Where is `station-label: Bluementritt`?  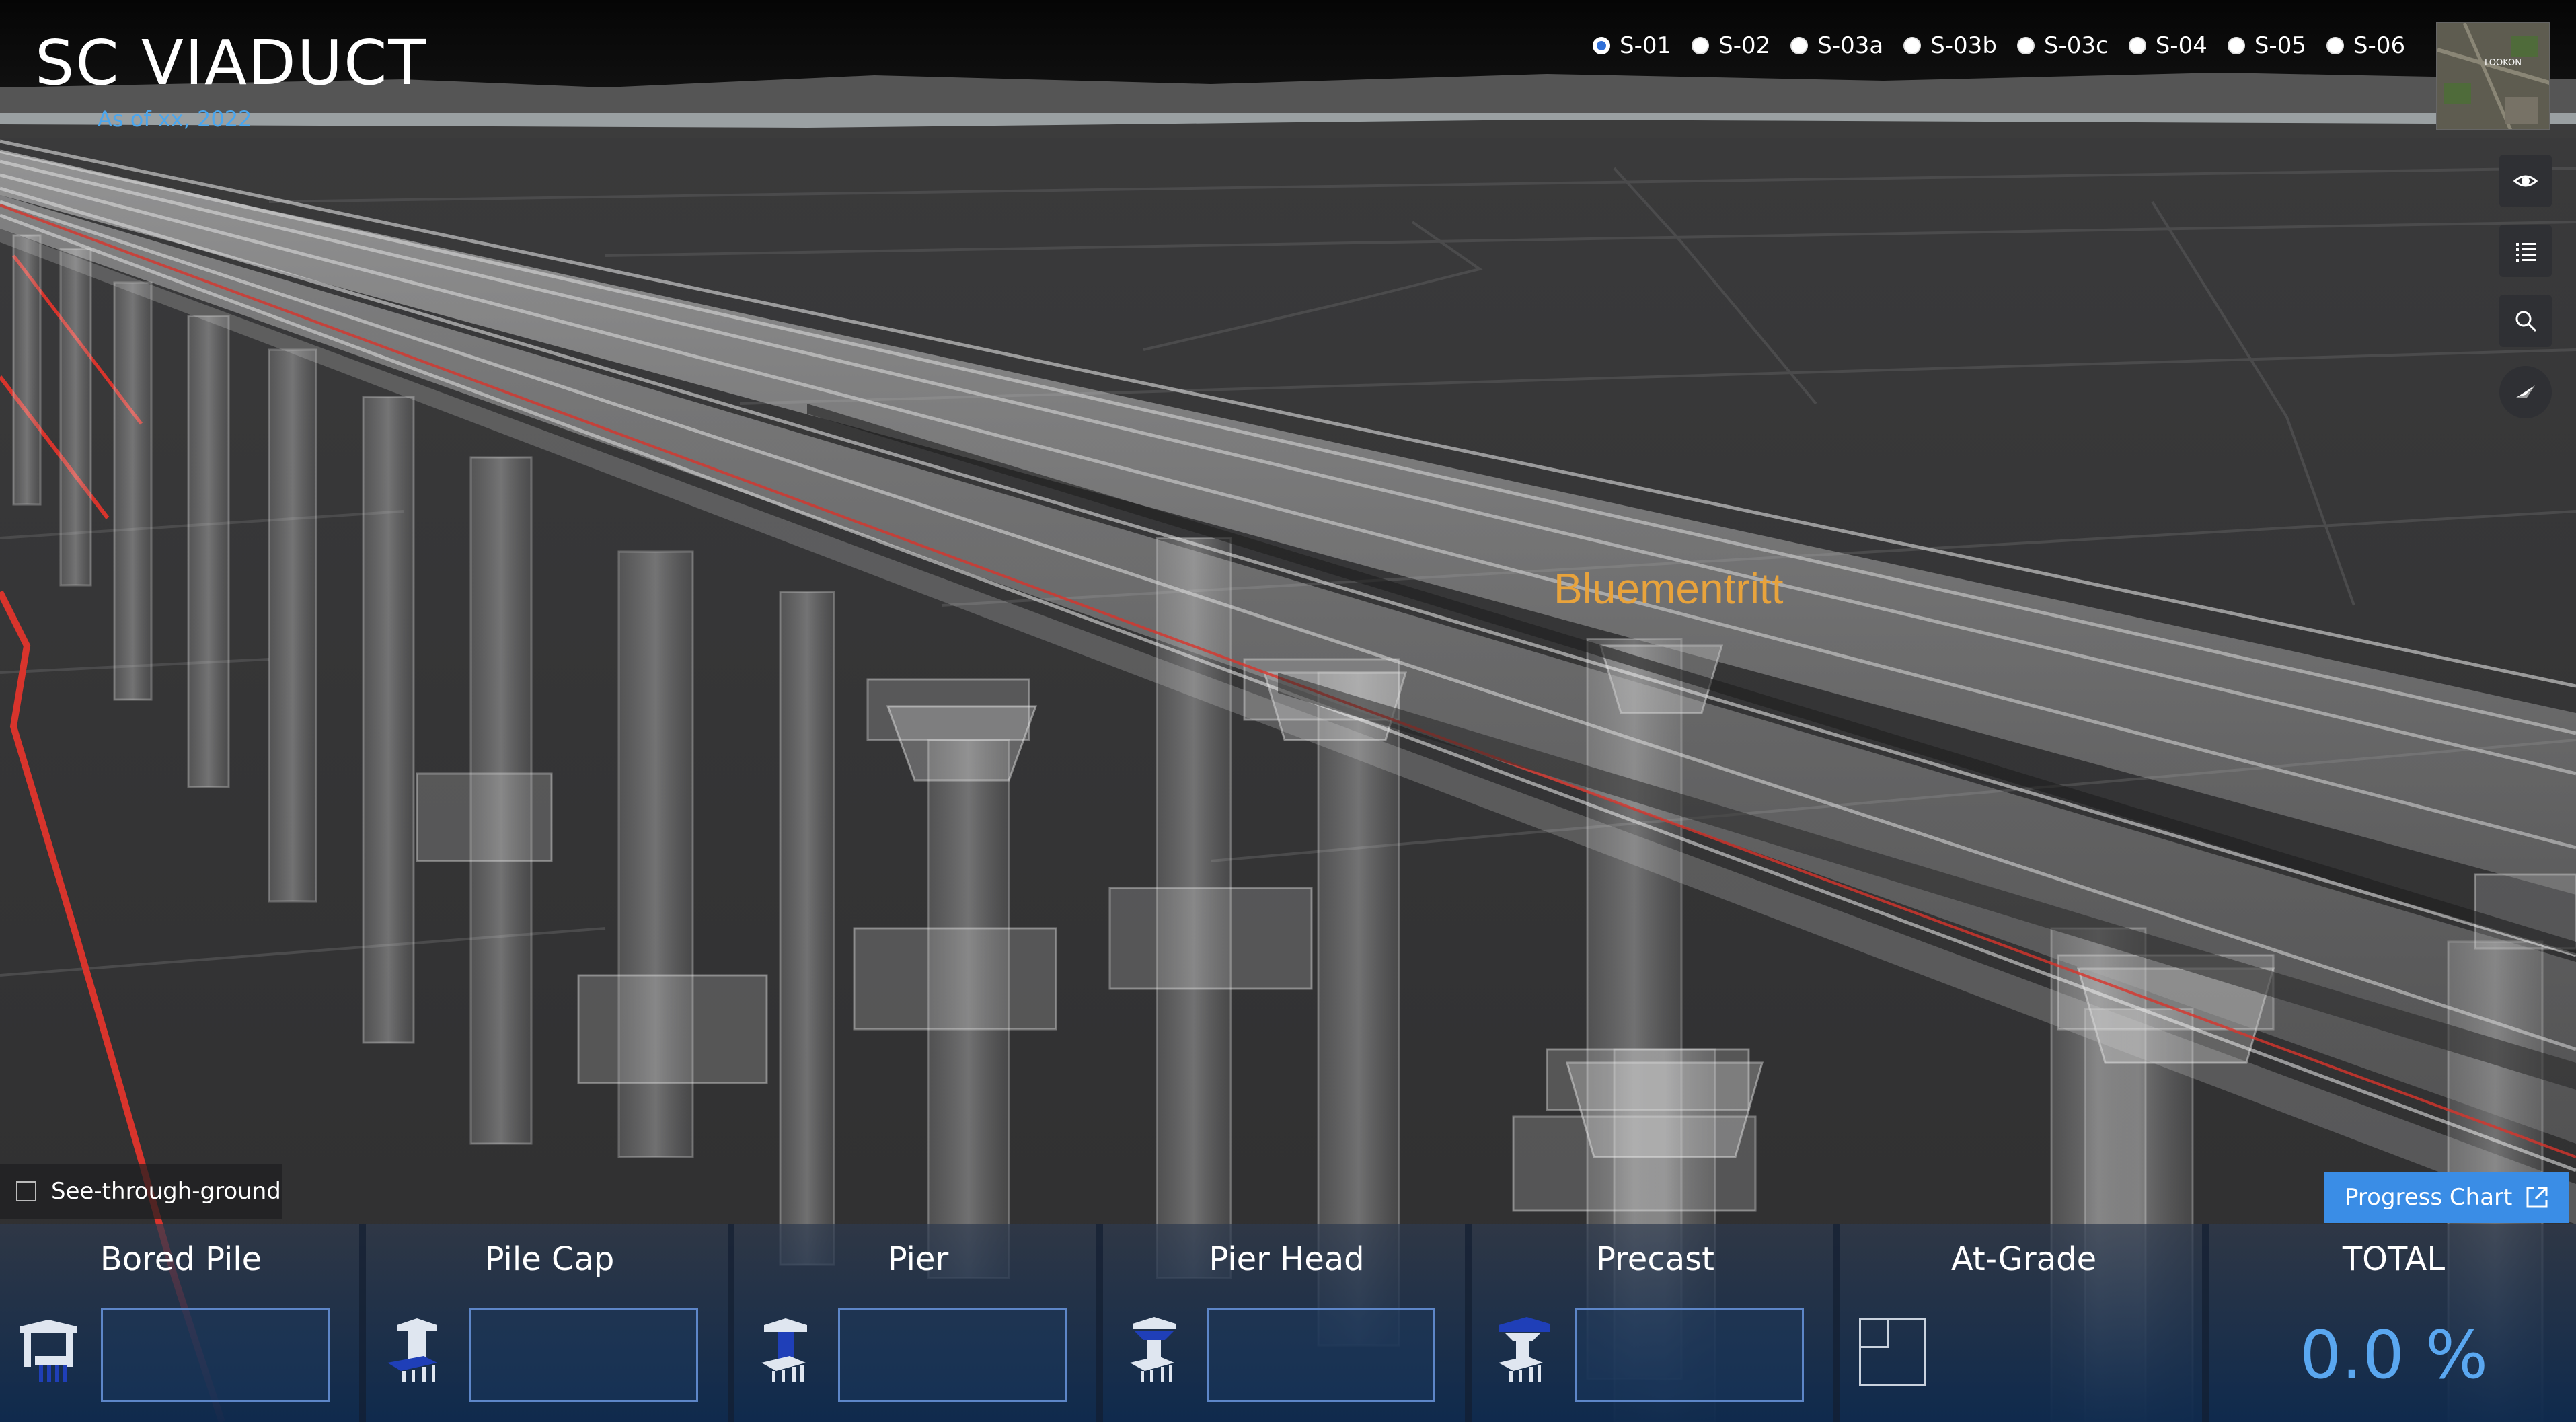 station-label: Bluementritt is located at coordinates (1669, 588).